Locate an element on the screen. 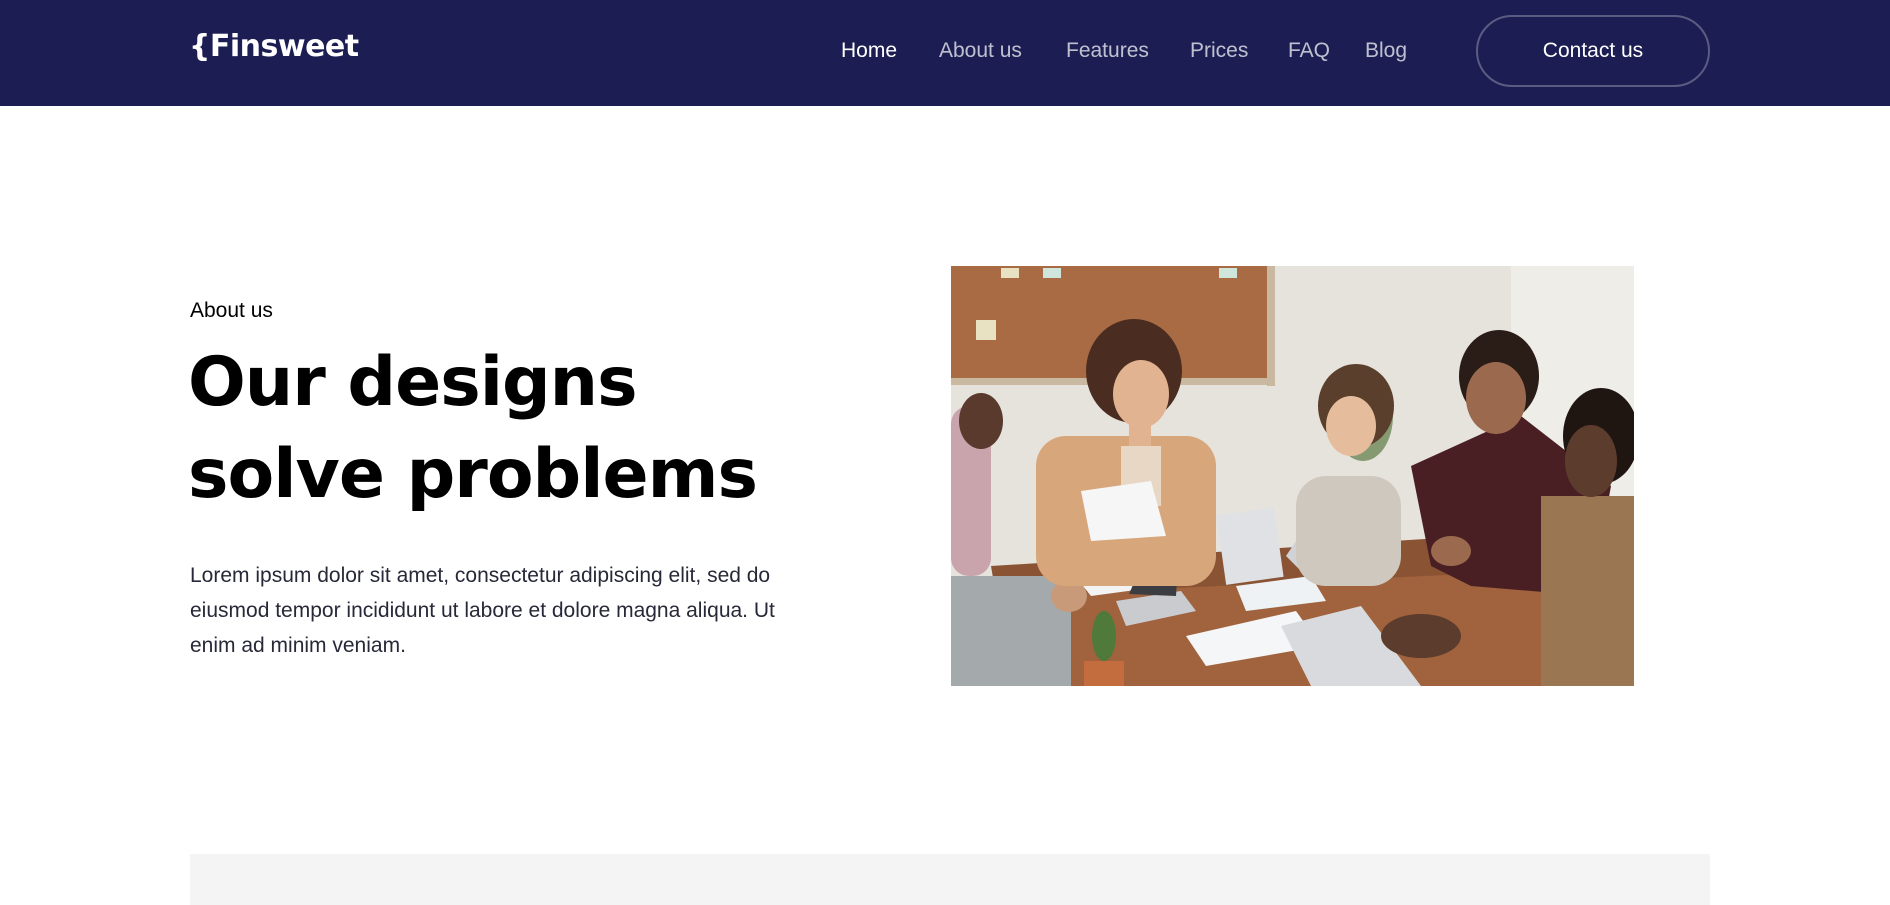 The image size is (1890, 905). finsweet-logo: {Finsweet is located at coordinates (274, 47).